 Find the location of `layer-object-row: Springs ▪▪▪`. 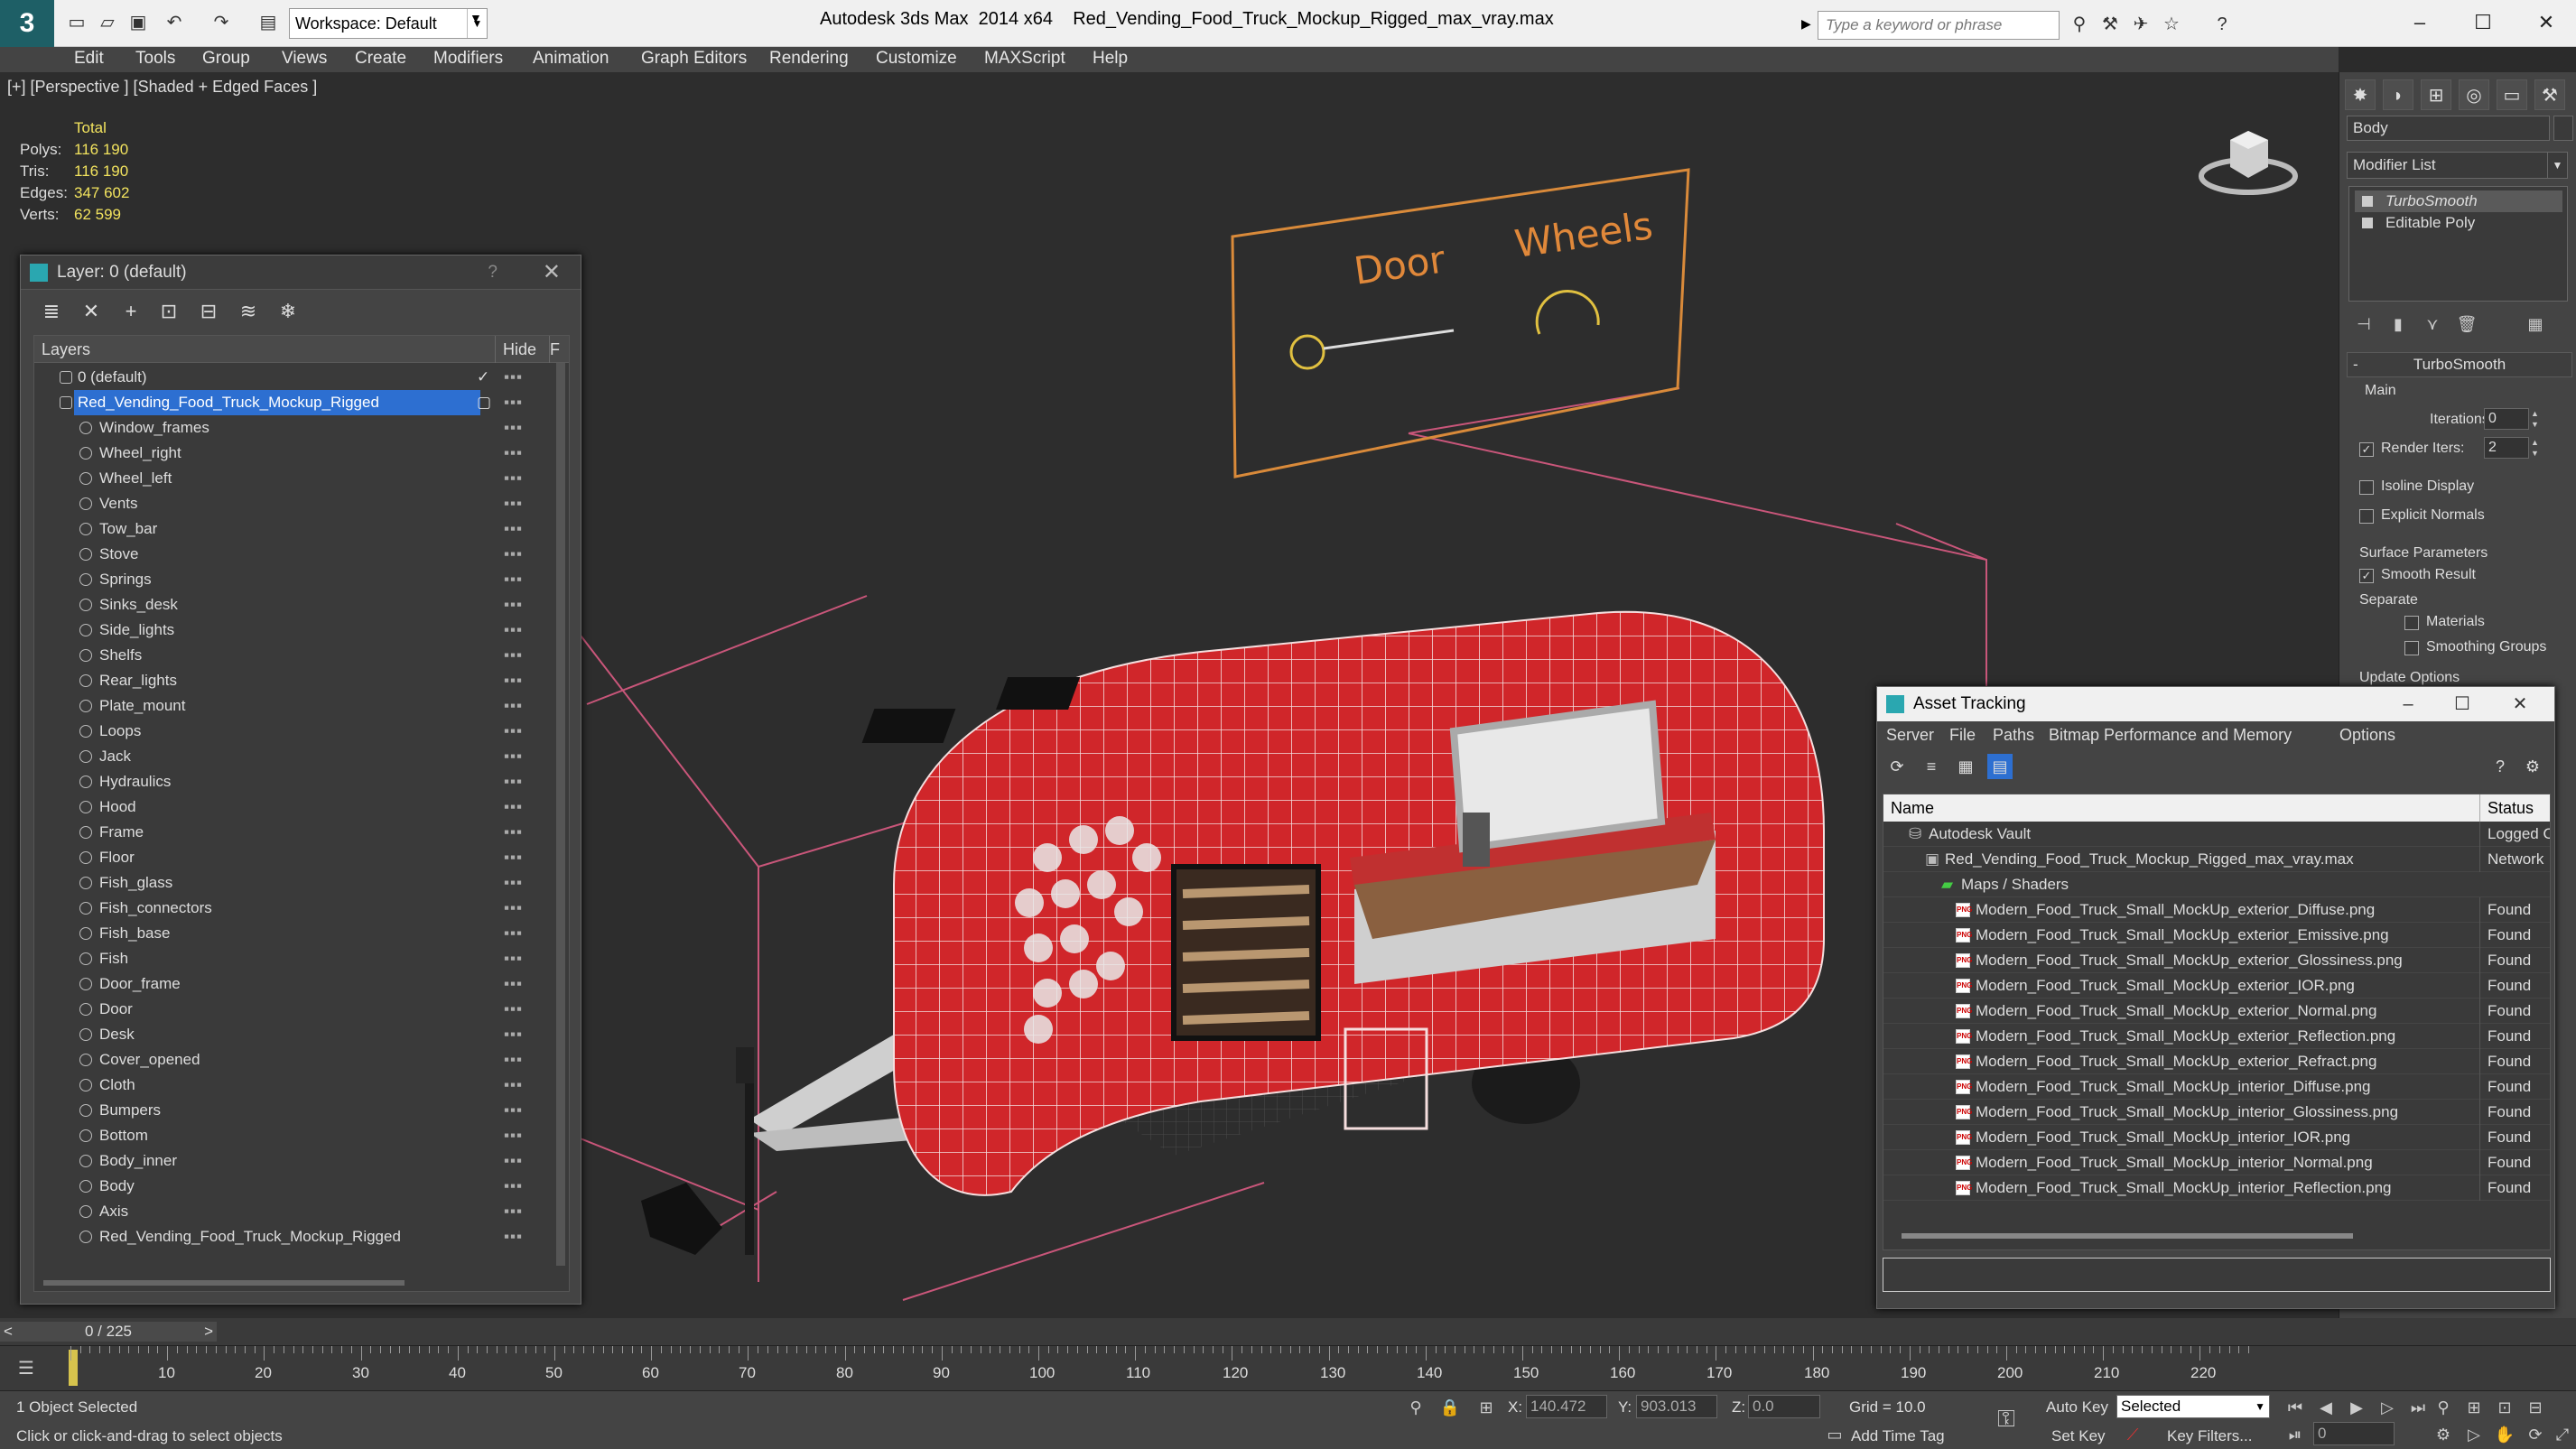

layer-object-row: Springs ▪▪▪ is located at coordinates (287, 579).